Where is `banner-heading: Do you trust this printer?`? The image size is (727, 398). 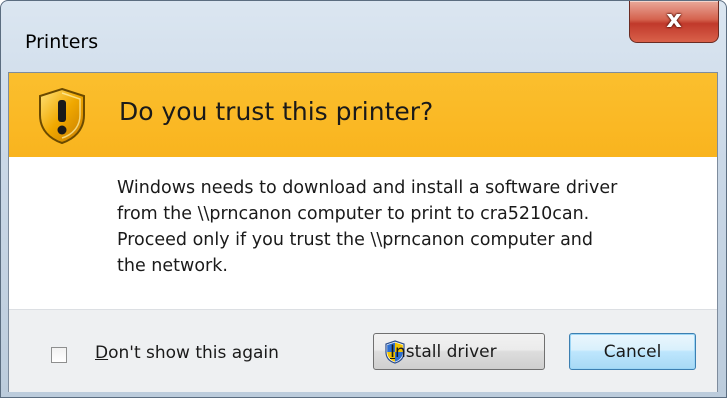 banner-heading: Do you trust this printer? is located at coordinates (276, 111).